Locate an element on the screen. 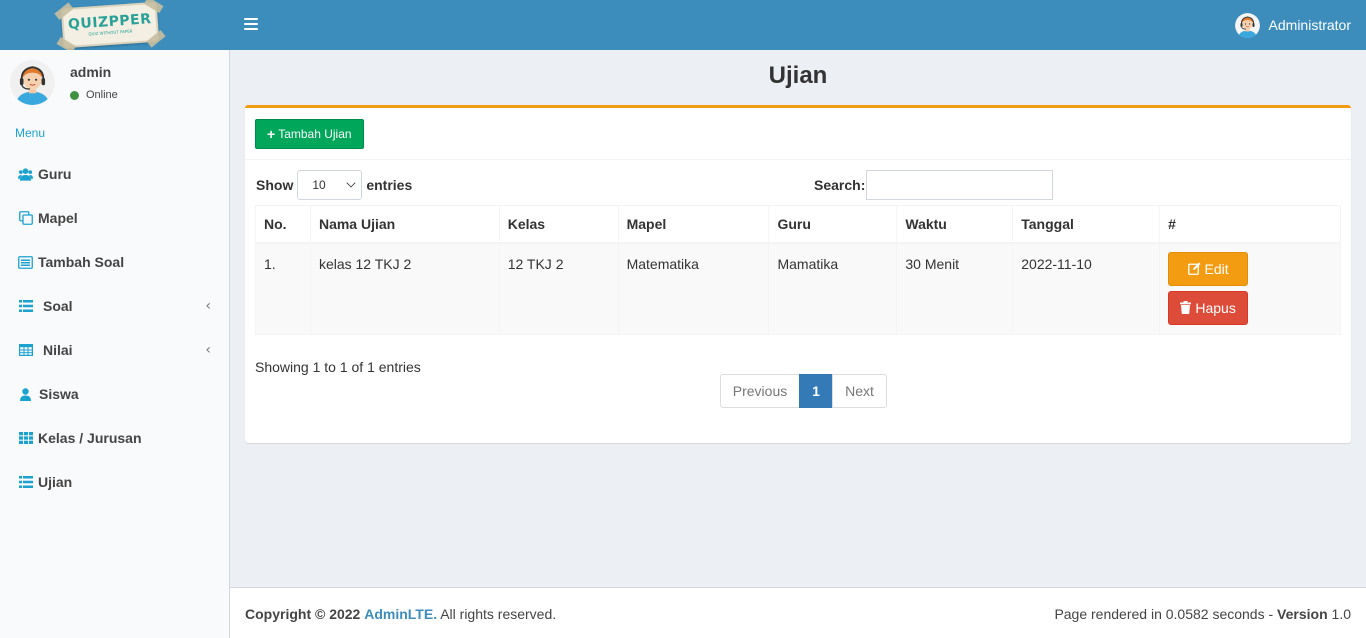 The width and height of the screenshot is (1366, 638). menu-header: Menu is located at coordinates (30, 133).